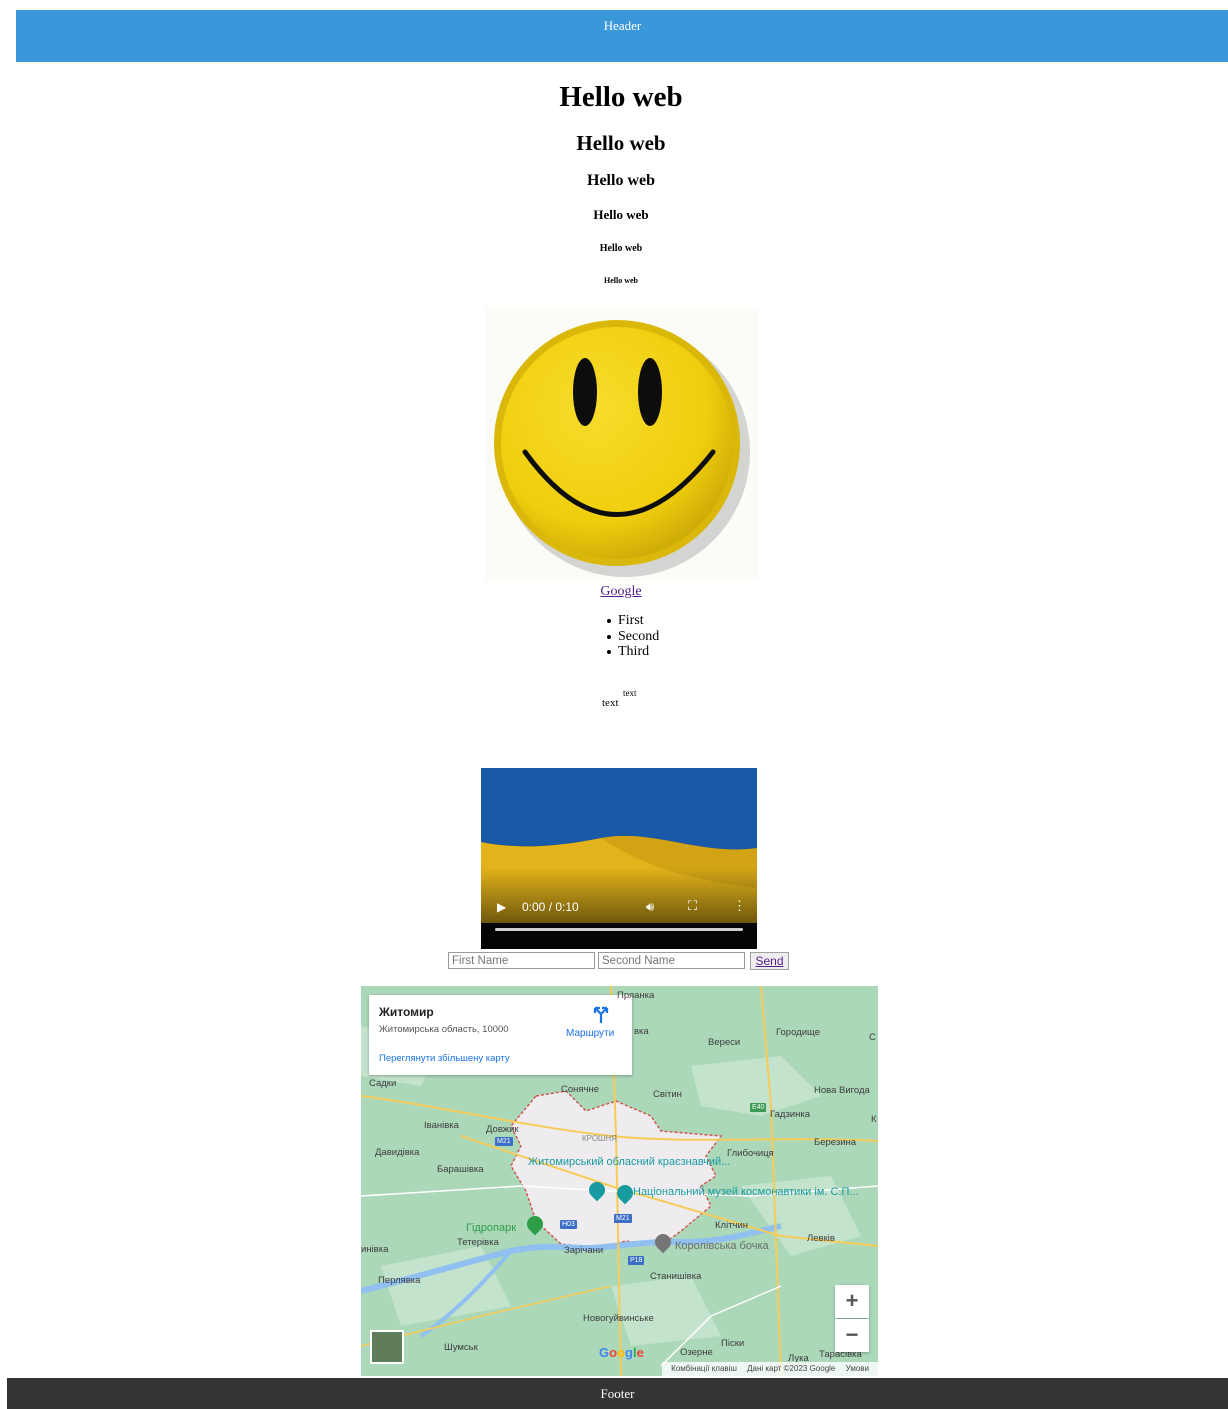 This screenshot has height=1409, width=1228. I want to click on list-item: Second, so click(632, 637).